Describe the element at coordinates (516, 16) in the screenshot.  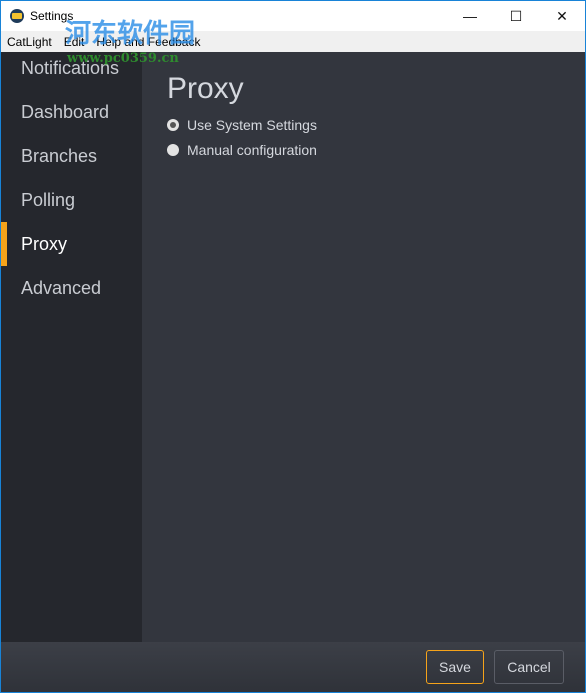
I see `maximize-button: ☐` at that location.